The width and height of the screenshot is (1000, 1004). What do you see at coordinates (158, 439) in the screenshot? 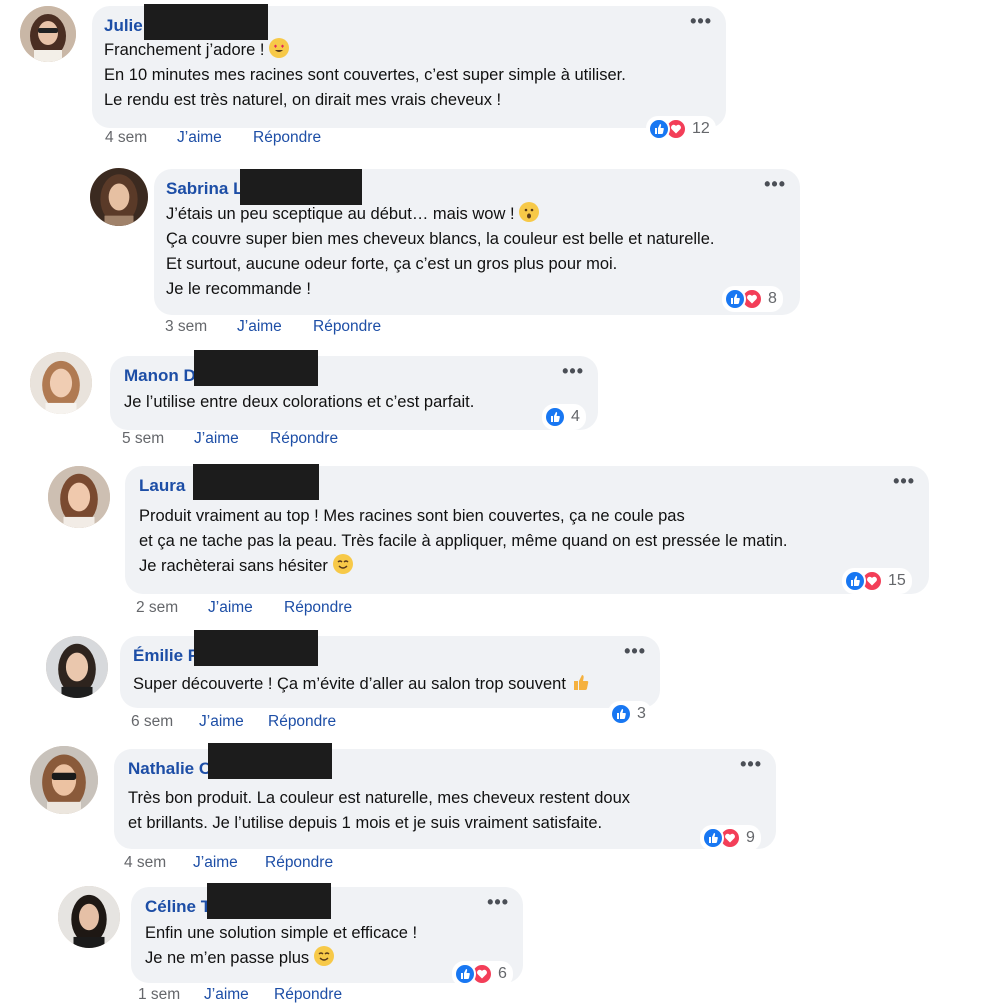
I see `timestamp: 5 sem` at bounding box center [158, 439].